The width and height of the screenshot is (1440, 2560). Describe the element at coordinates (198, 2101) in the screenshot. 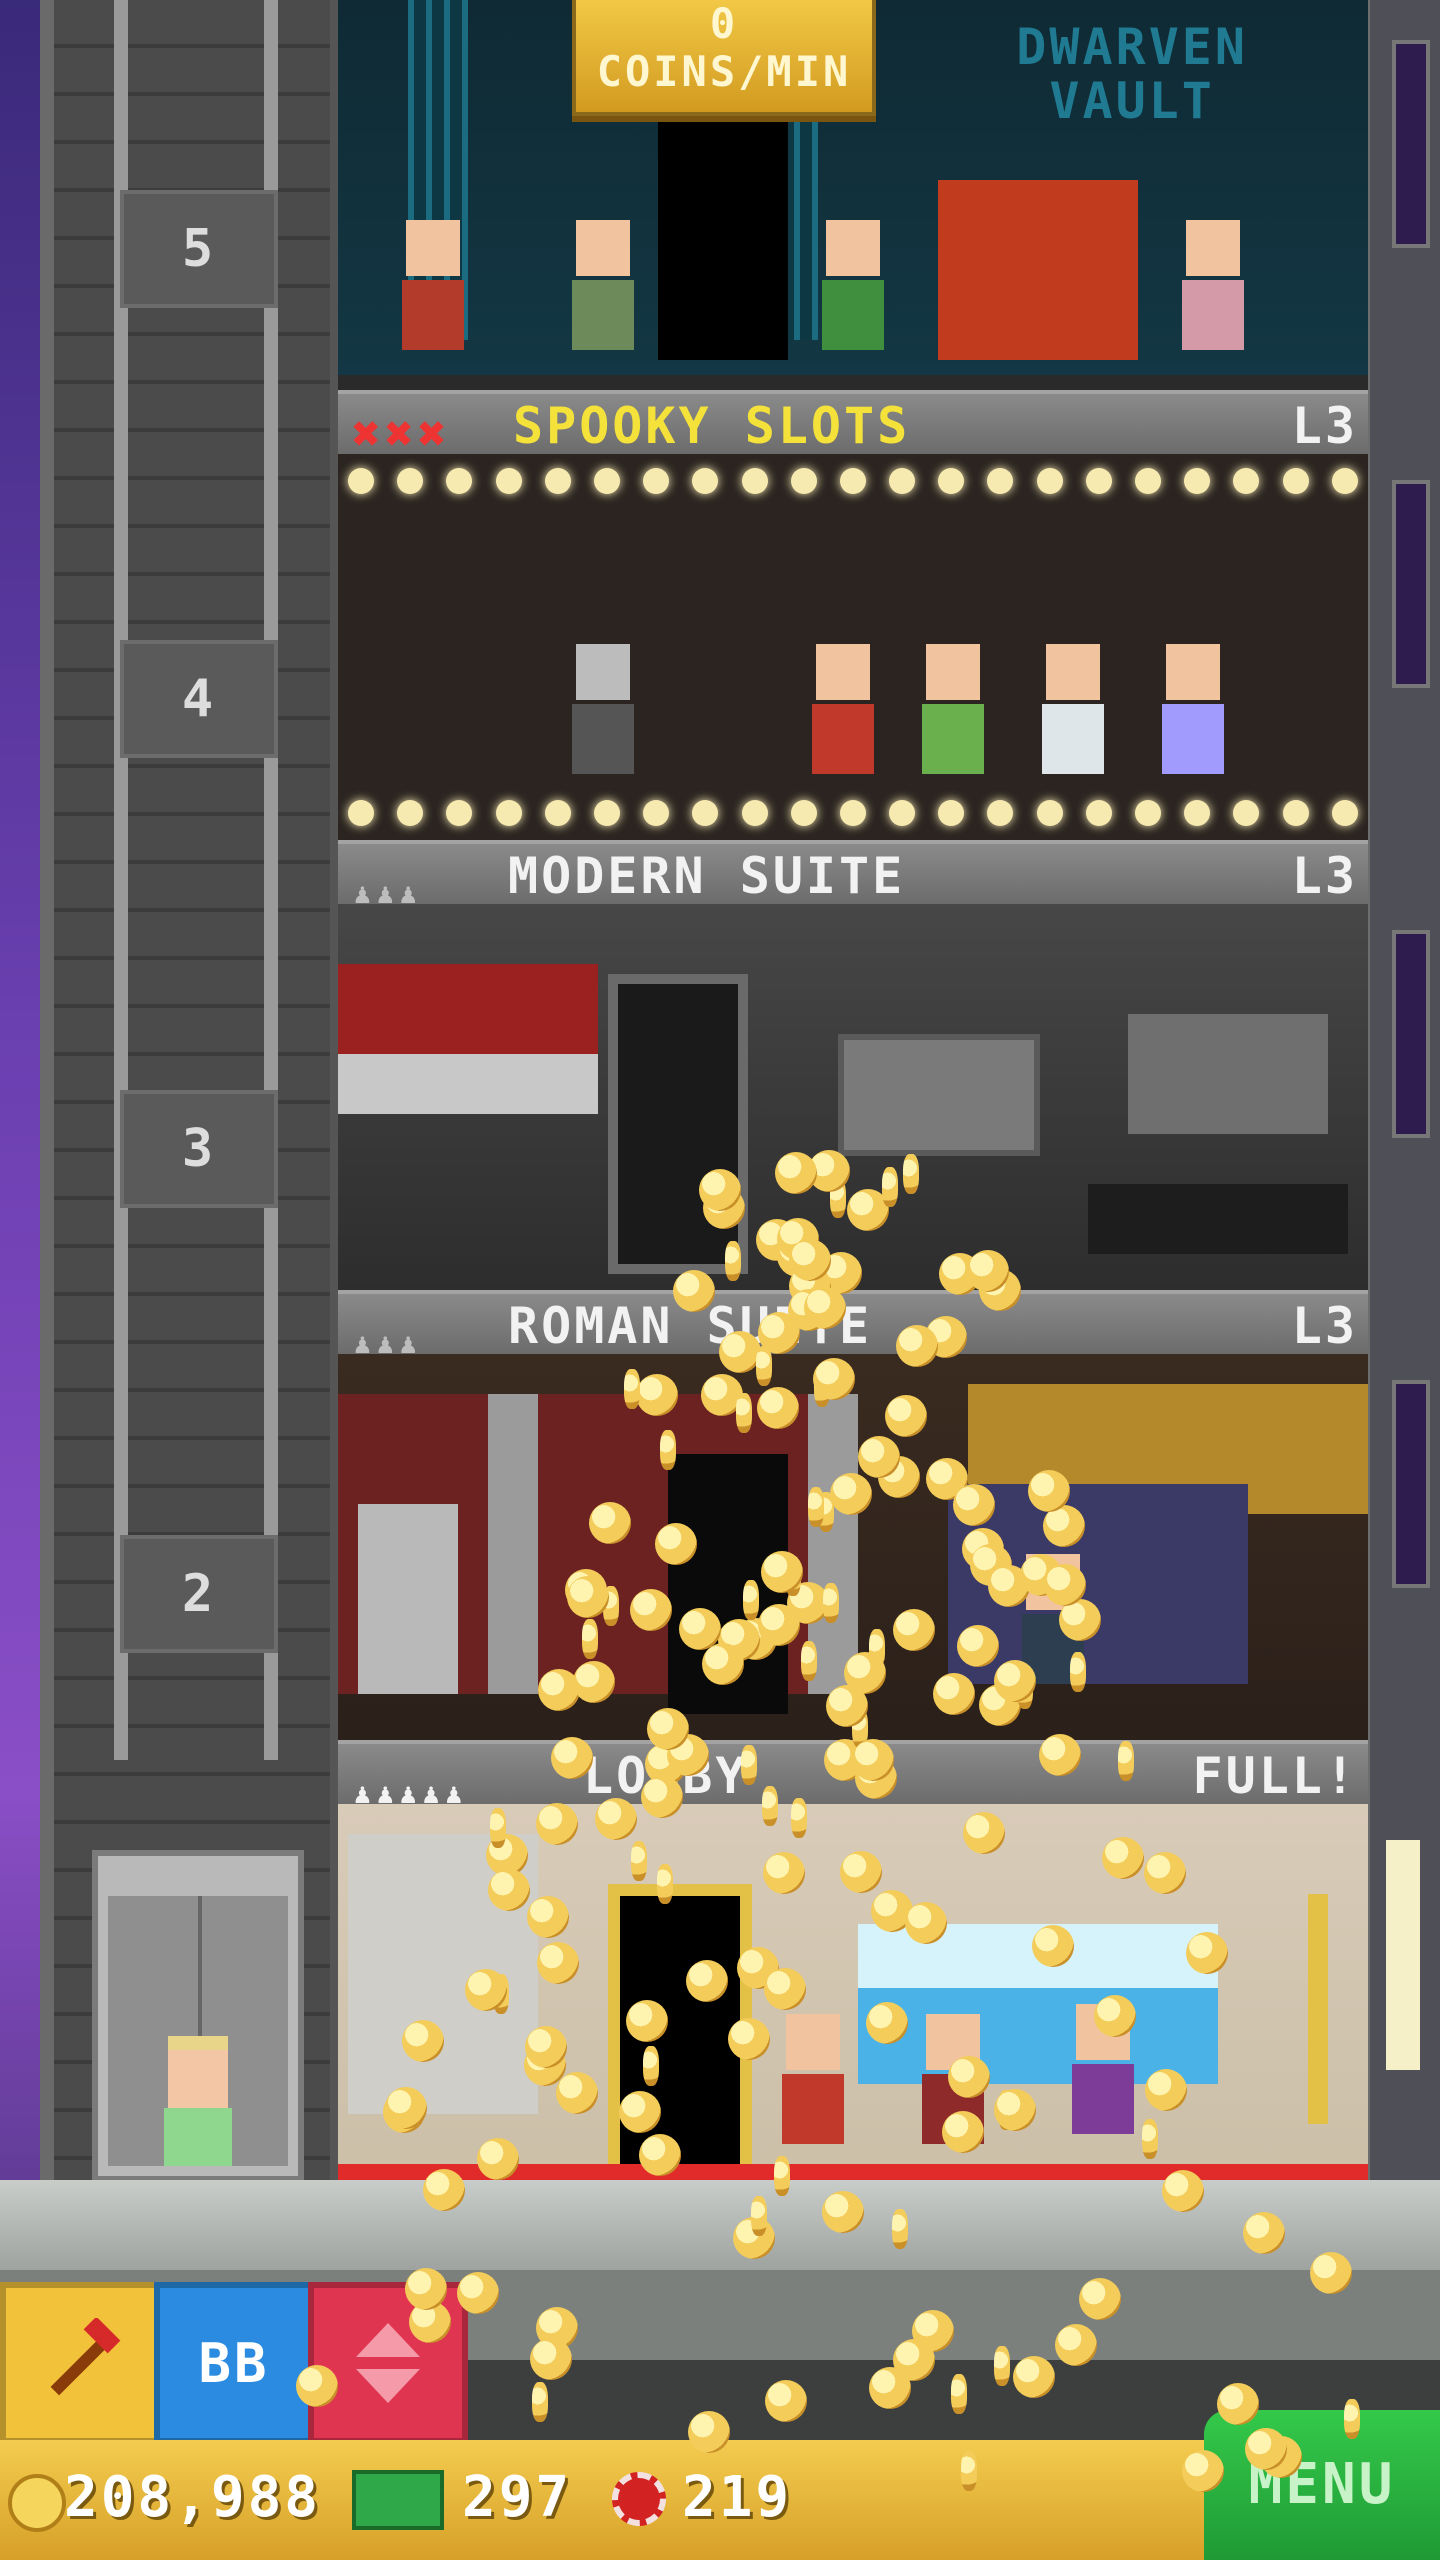

I see `elevator-passenger` at that location.